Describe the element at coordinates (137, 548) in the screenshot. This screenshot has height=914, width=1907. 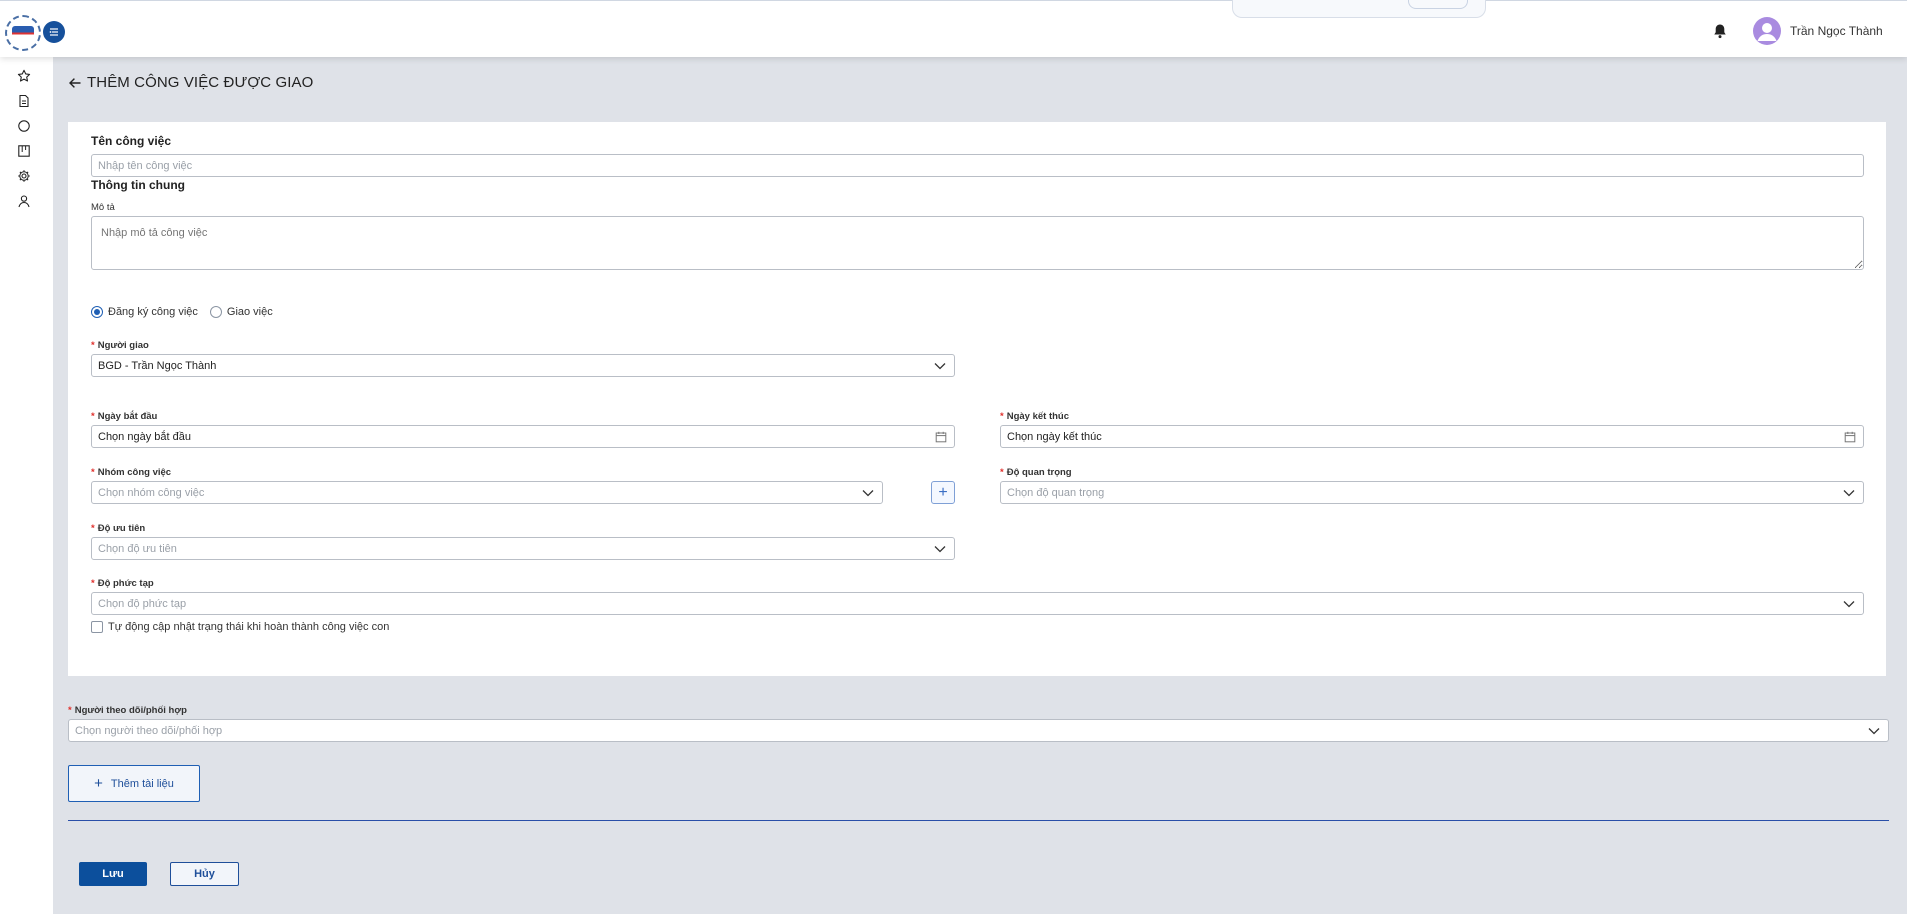
I see `priority-placeholder: Chọn độ ưu tiên` at that location.